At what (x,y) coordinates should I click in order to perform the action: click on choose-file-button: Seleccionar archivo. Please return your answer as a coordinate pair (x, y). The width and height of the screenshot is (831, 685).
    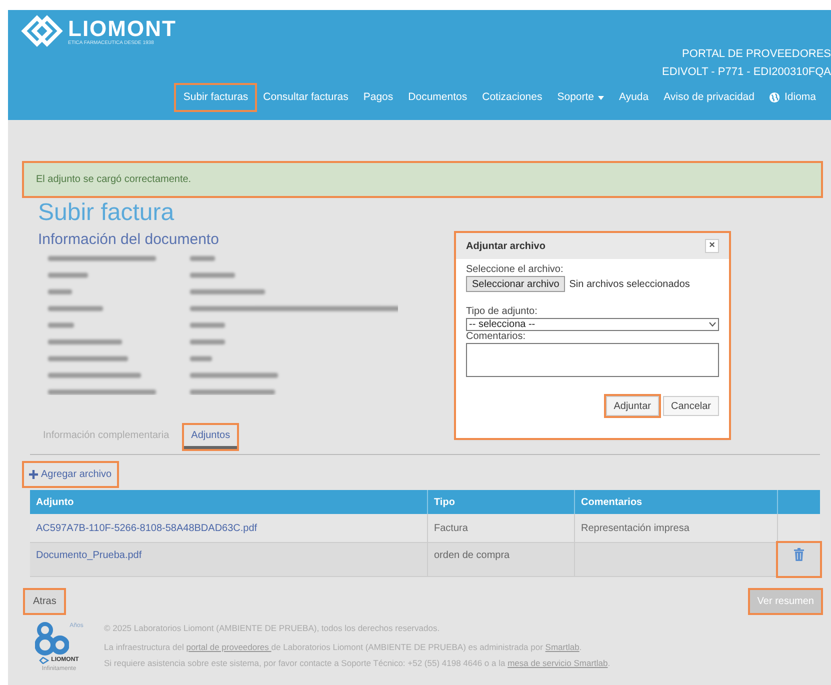
    Looking at the image, I should click on (516, 284).